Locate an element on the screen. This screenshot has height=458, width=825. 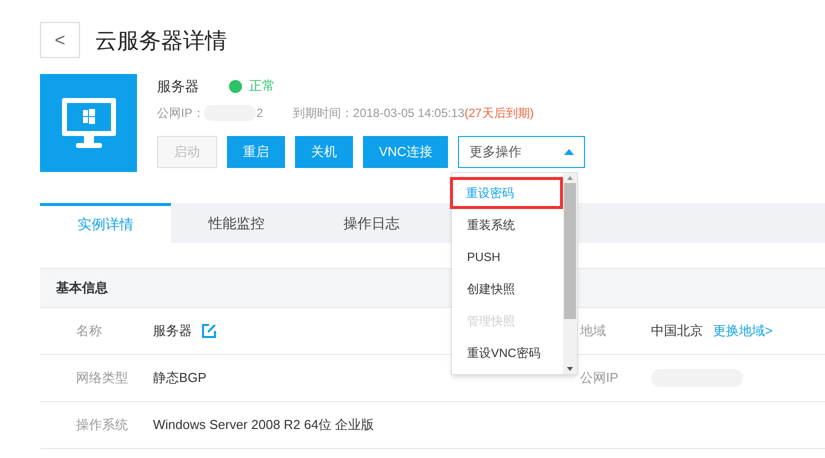
action-button: 关机 is located at coordinates (324, 152).